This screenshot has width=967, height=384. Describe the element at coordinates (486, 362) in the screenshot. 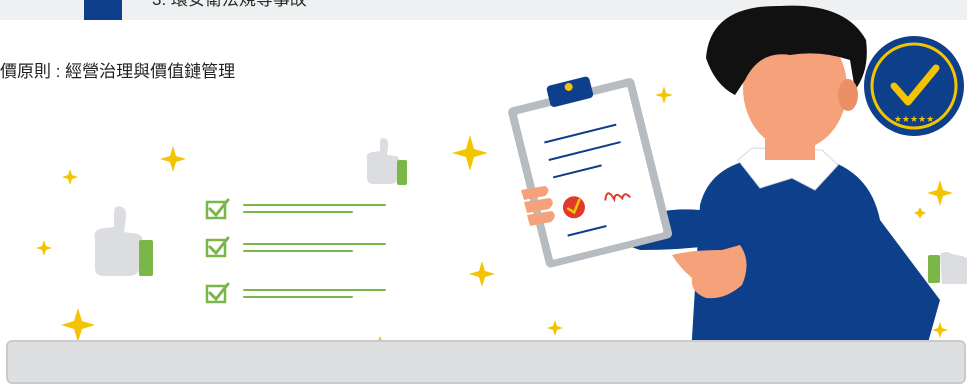

I see `bottom-panel` at that location.